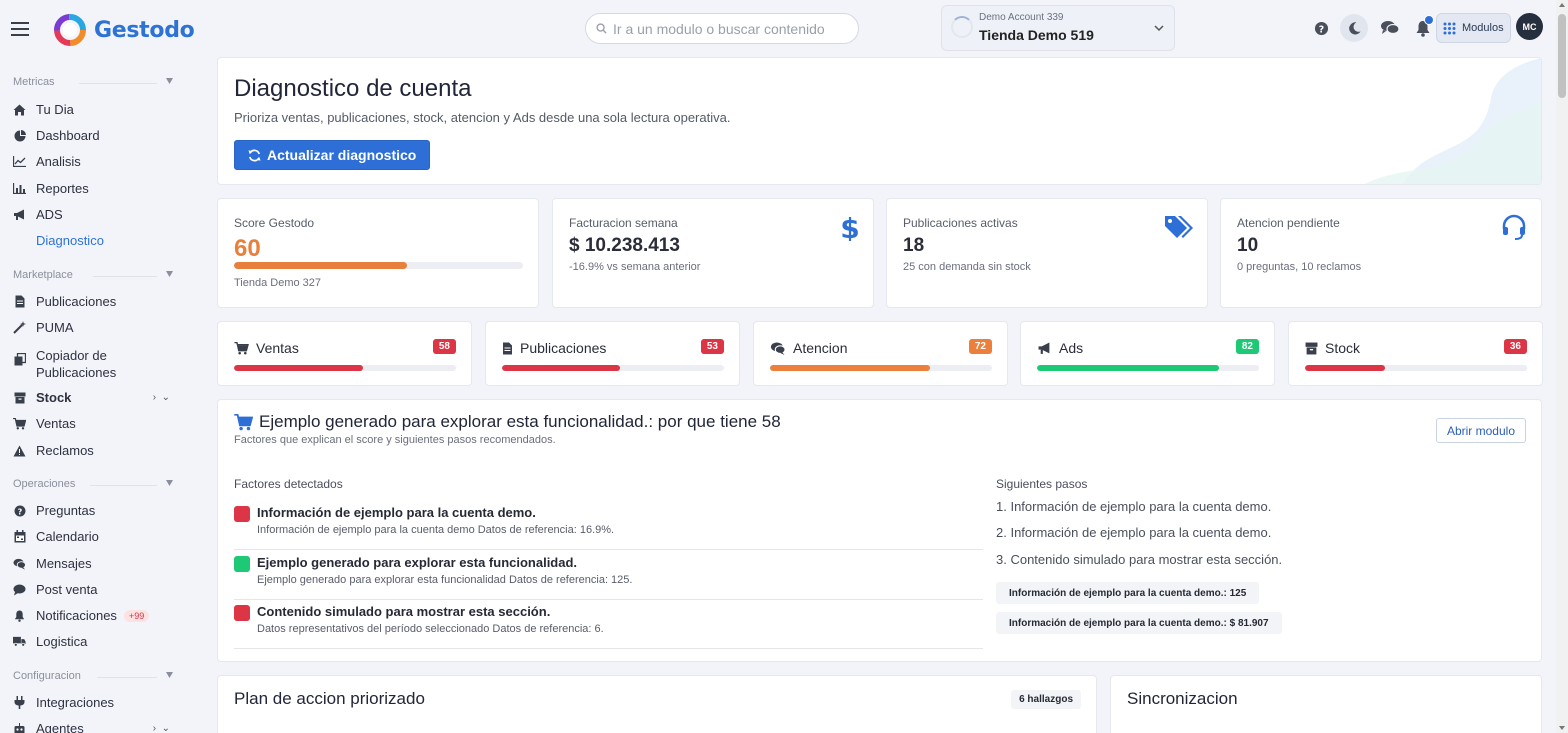 Image resolution: width=1568 pixels, height=733 pixels. What do you see at coordinates (97, 563) in the screenshot?
I see `sidebar-item-mensajes: Mensajes` at bounding box center [97, 563].